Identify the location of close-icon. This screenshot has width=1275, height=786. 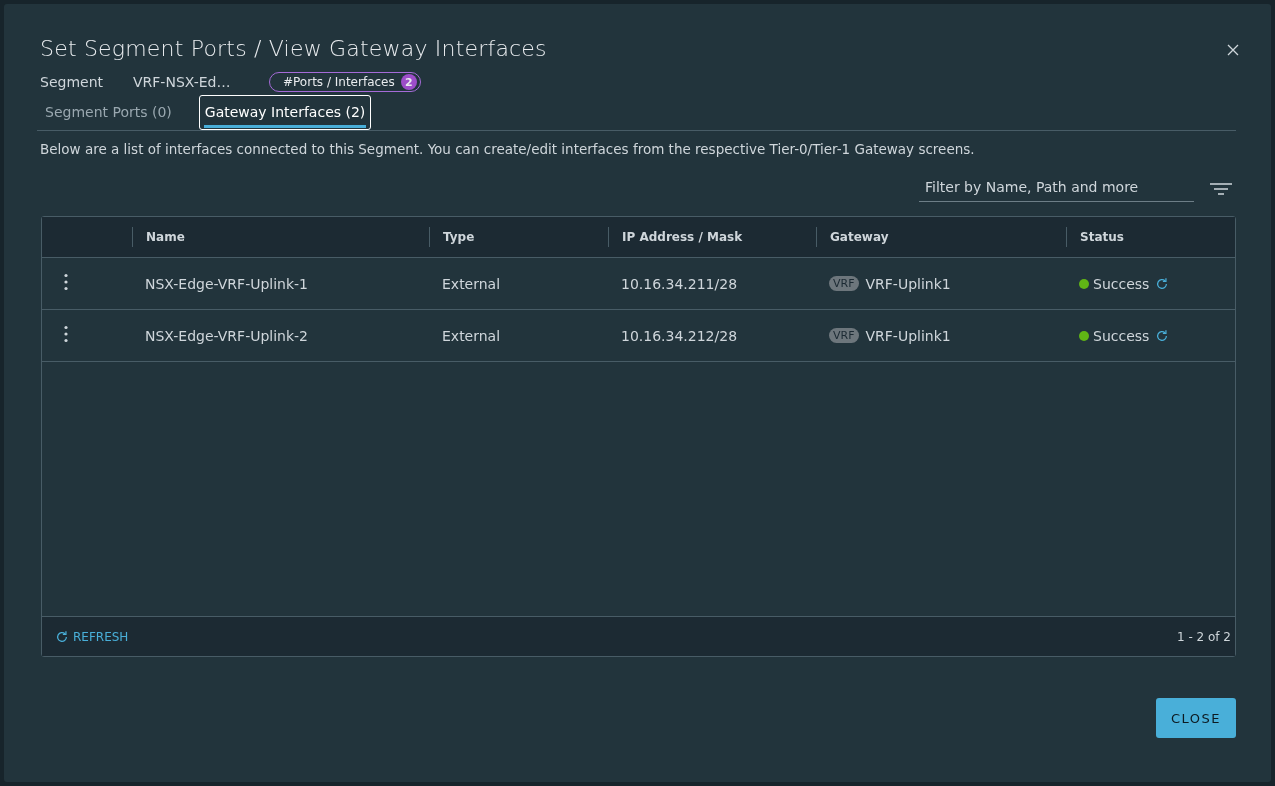
(1233, 50).